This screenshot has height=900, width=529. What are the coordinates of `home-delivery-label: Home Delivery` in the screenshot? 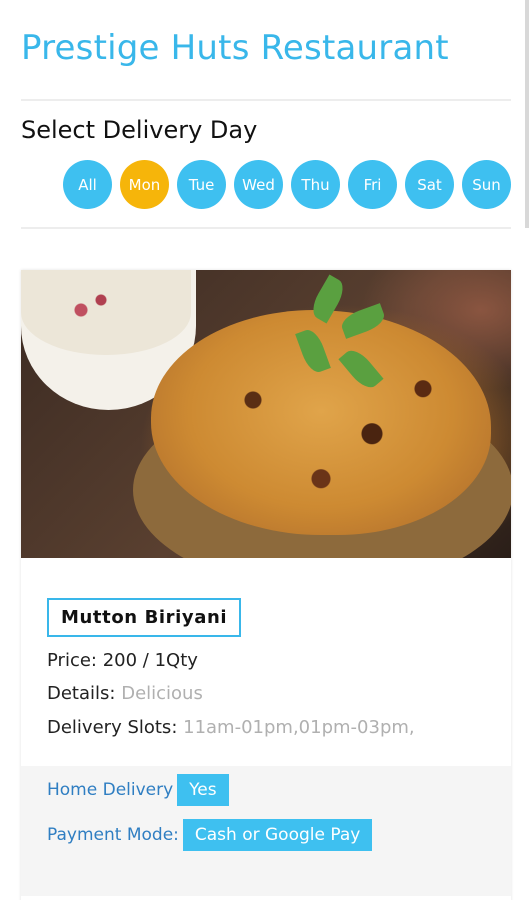 It's located at (110, 790).